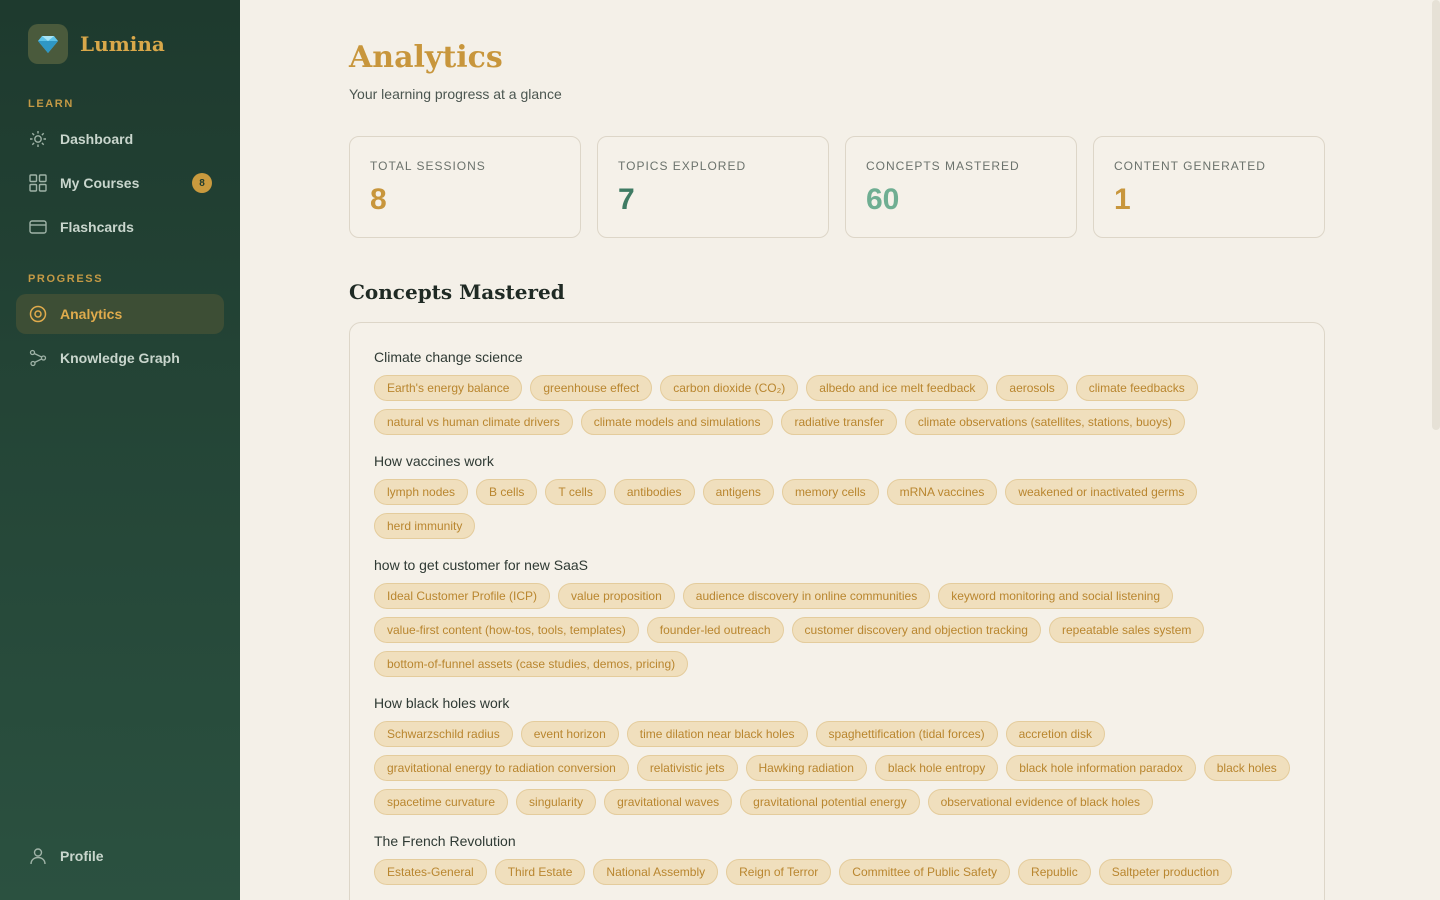 This screenshot has width=1440, height=900. What do you see at coordinates (540, 872) in the screenshot?
I see `concept-tag: Third Estate` at bounding box center [540, 872].